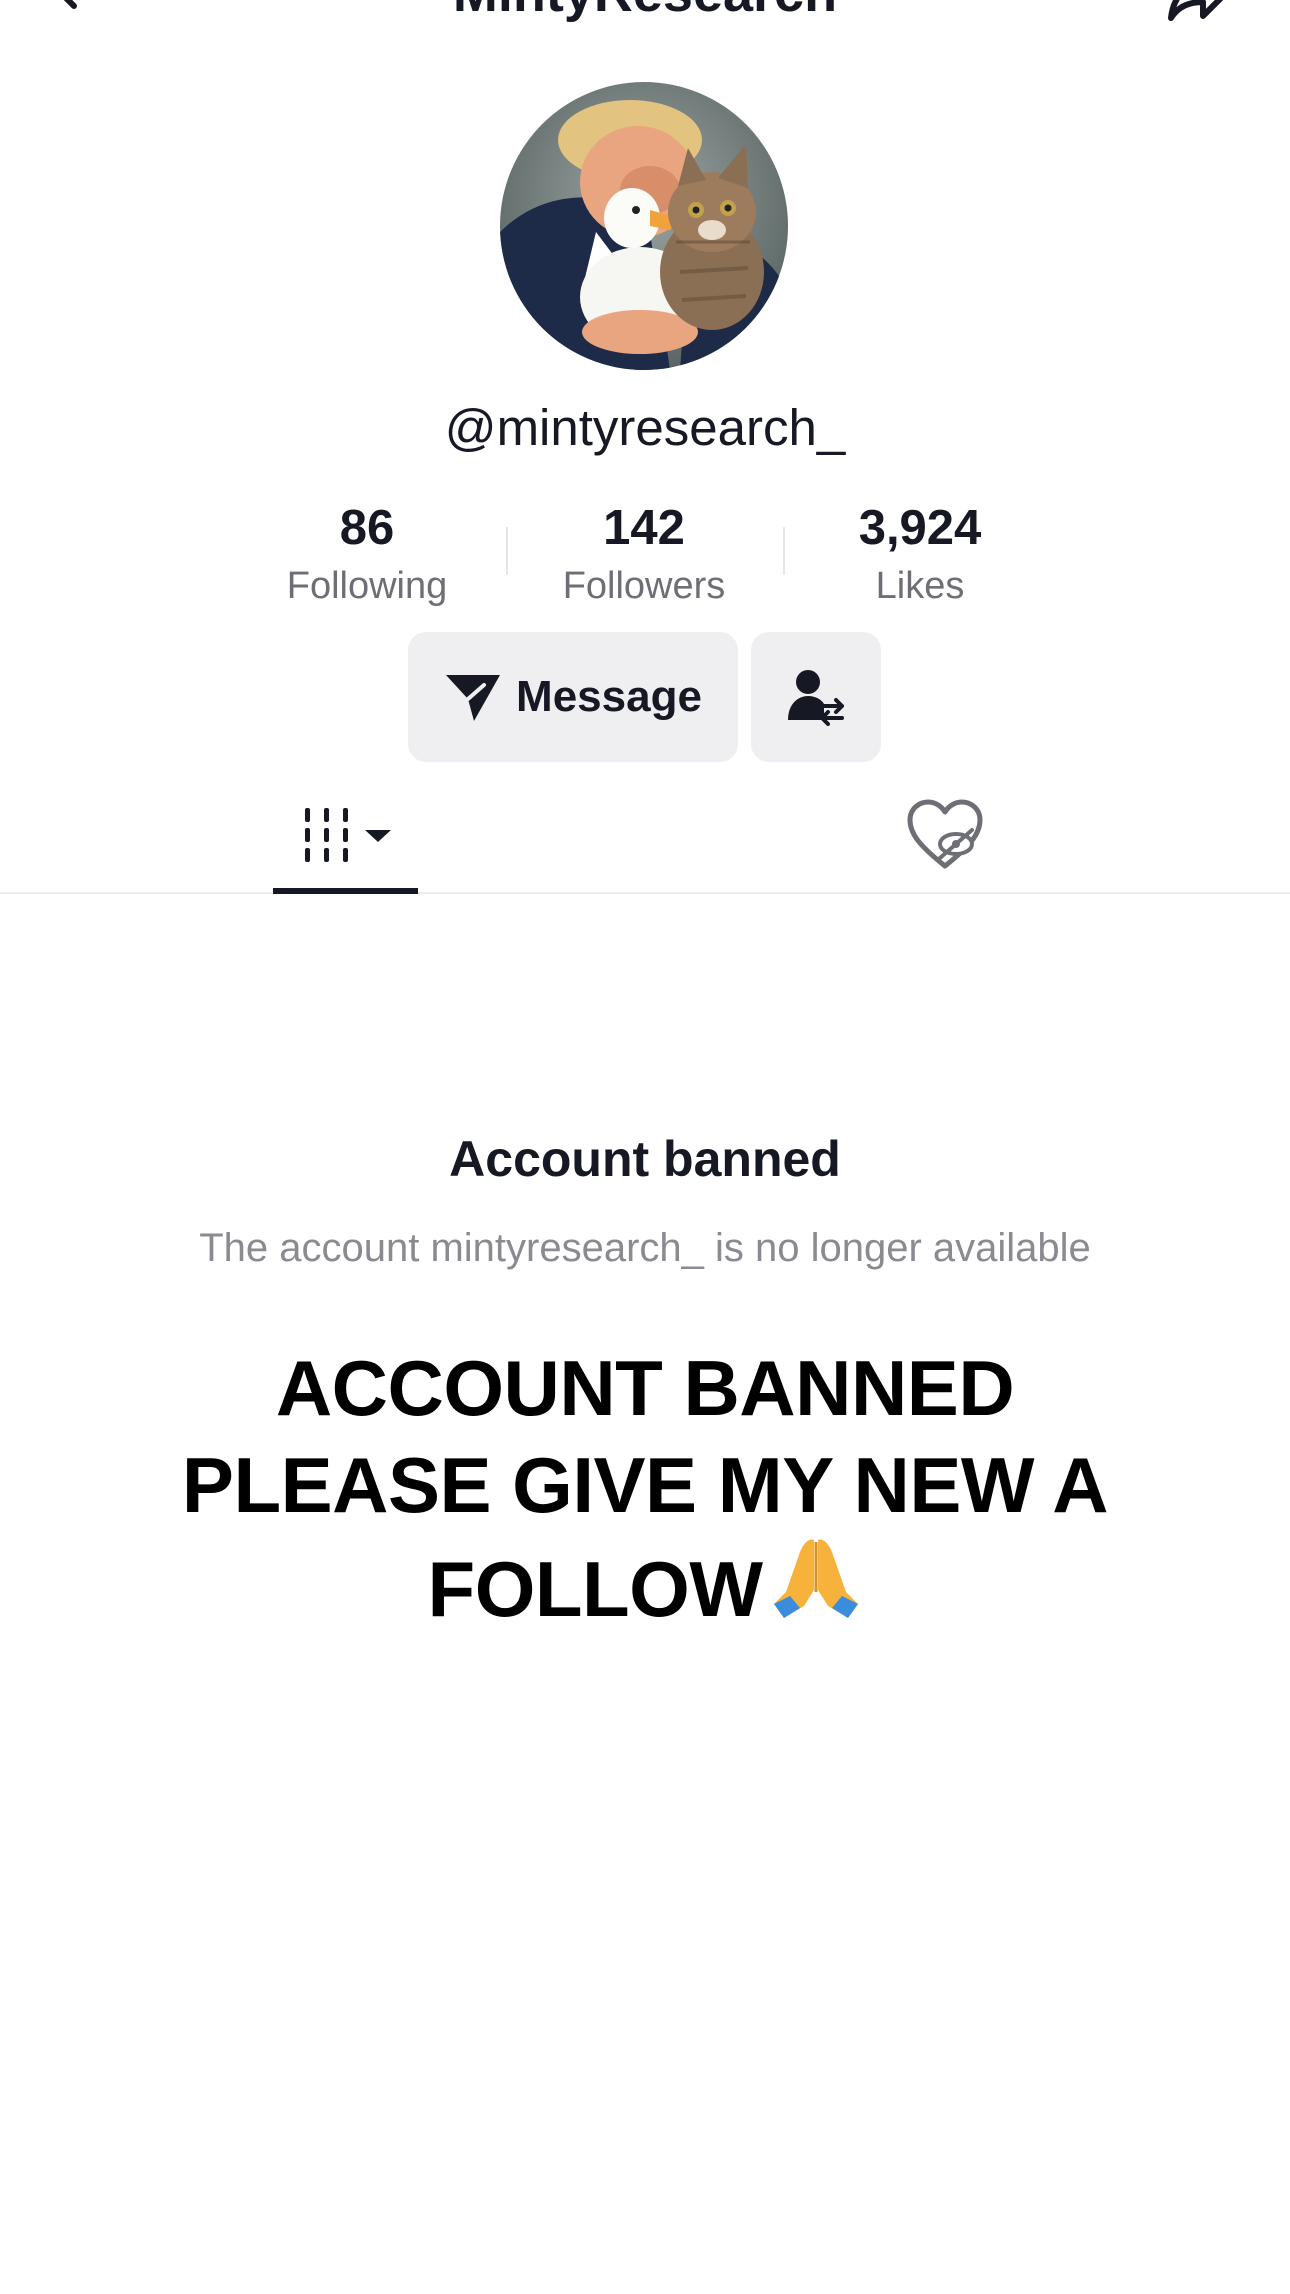 The image size is (1290, 2294). Describe the element at coordinates (645, 427) in the screenshot. I see `username: @mintyresearch_` at that location.